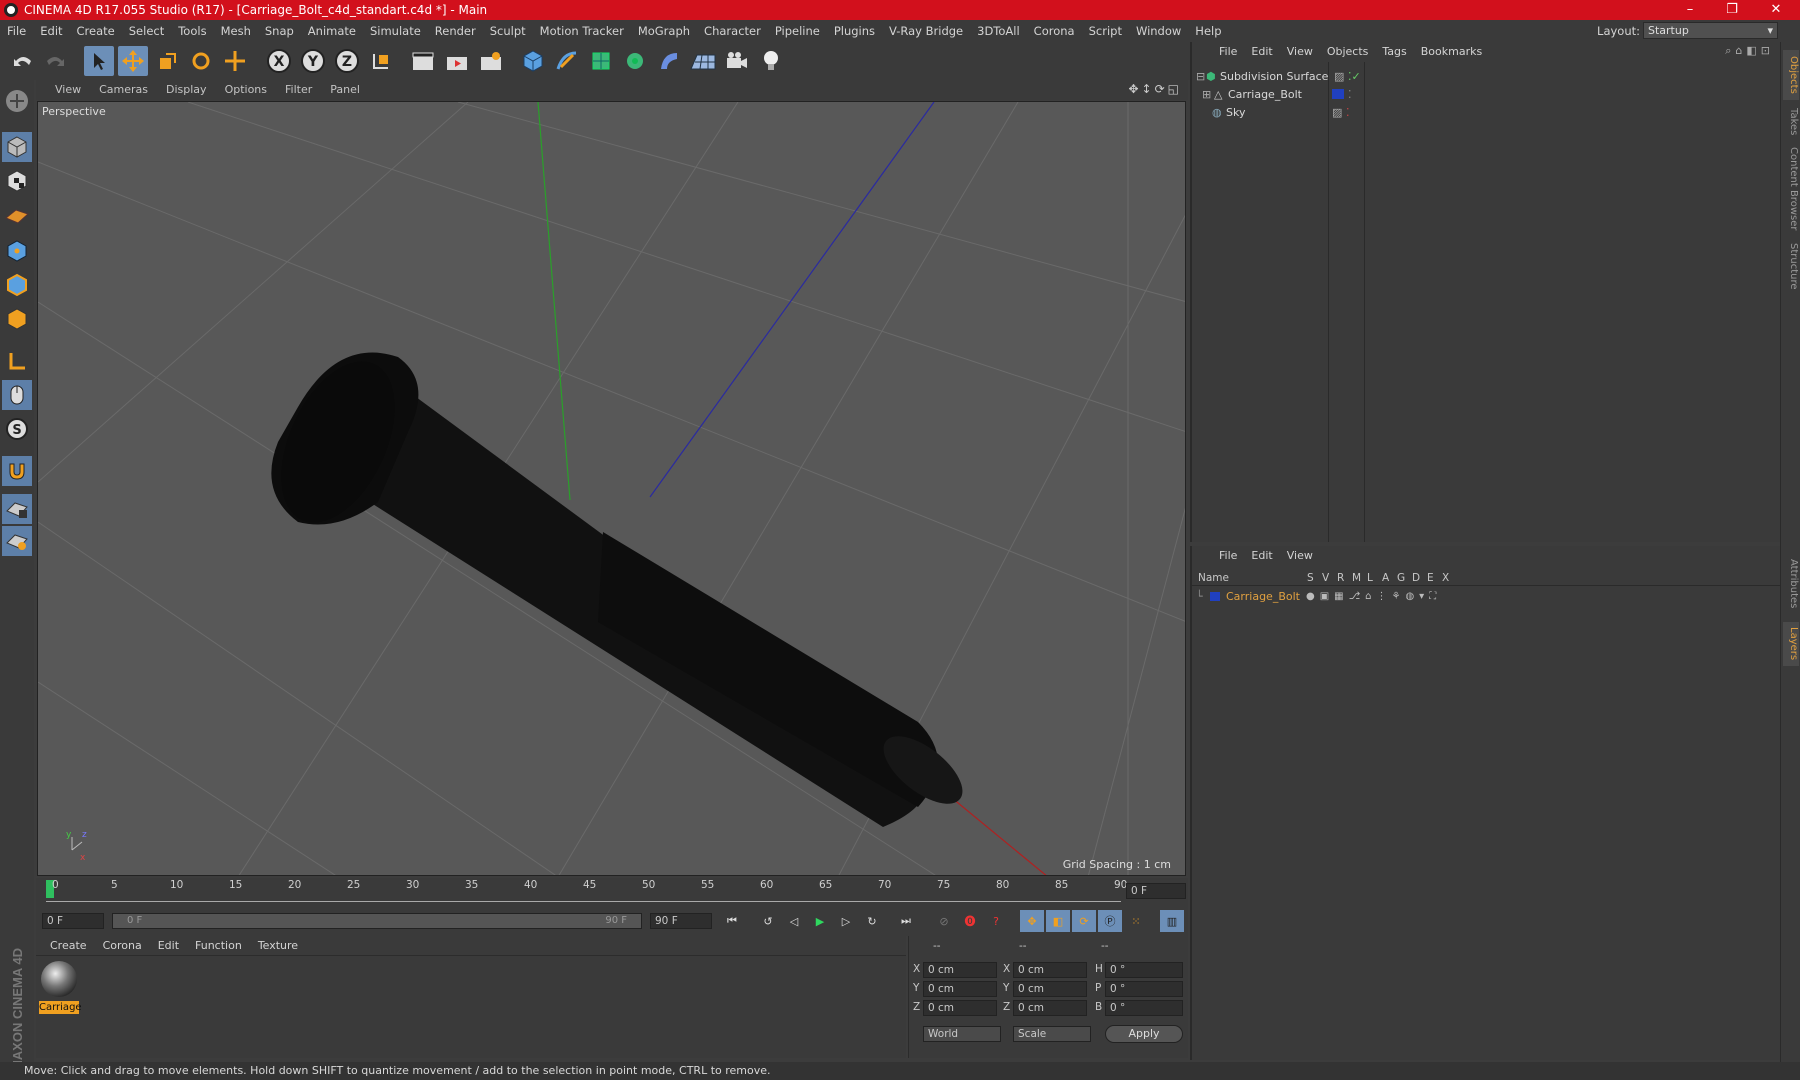 This screenshot has height=1080, width=1800. I want to click on polygons-mode-button, so click(17, 319).